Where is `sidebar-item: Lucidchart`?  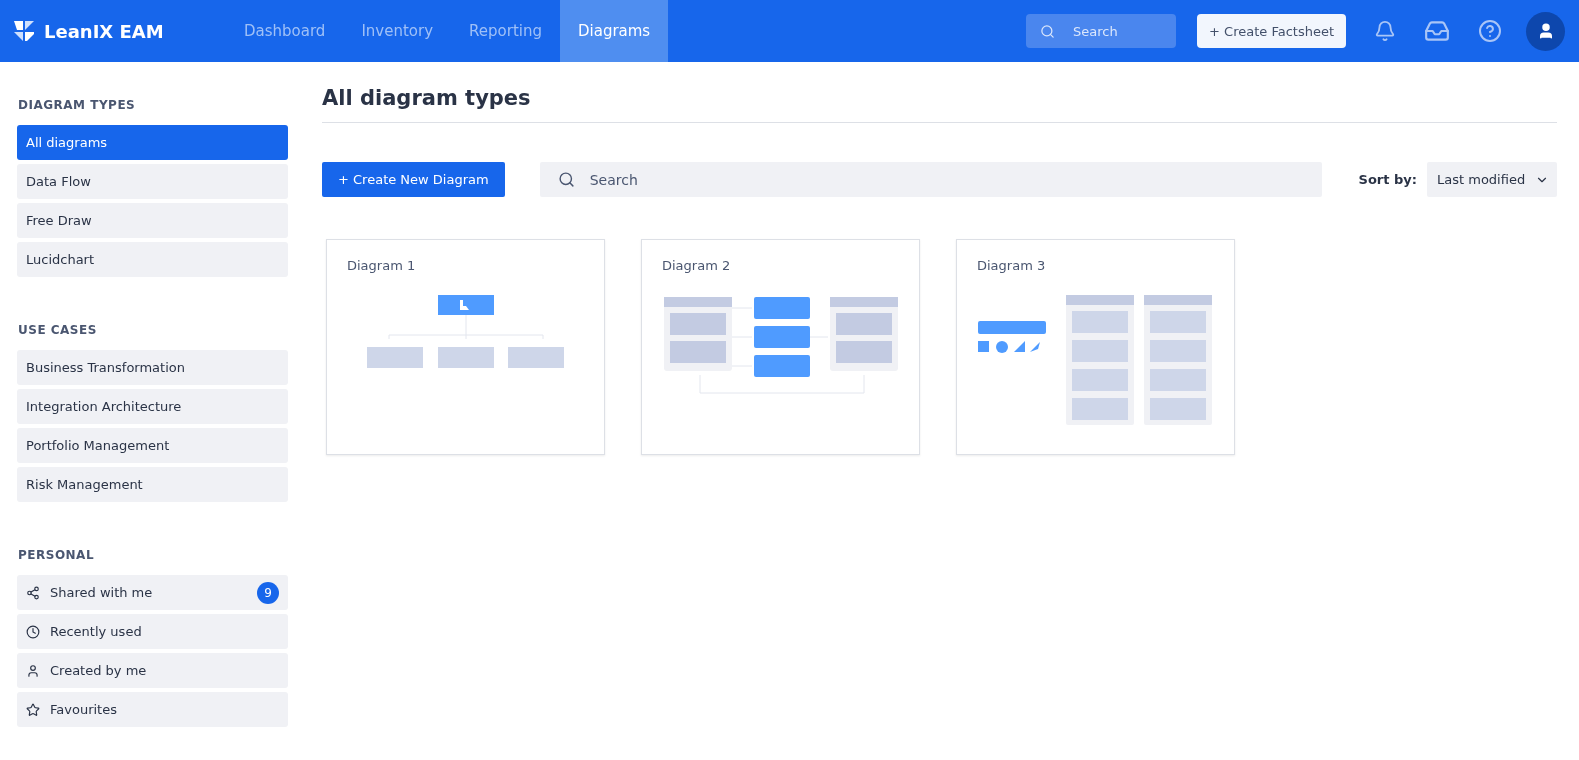
sidebar-item: Lucidchart is located at coordinates (152, 259).